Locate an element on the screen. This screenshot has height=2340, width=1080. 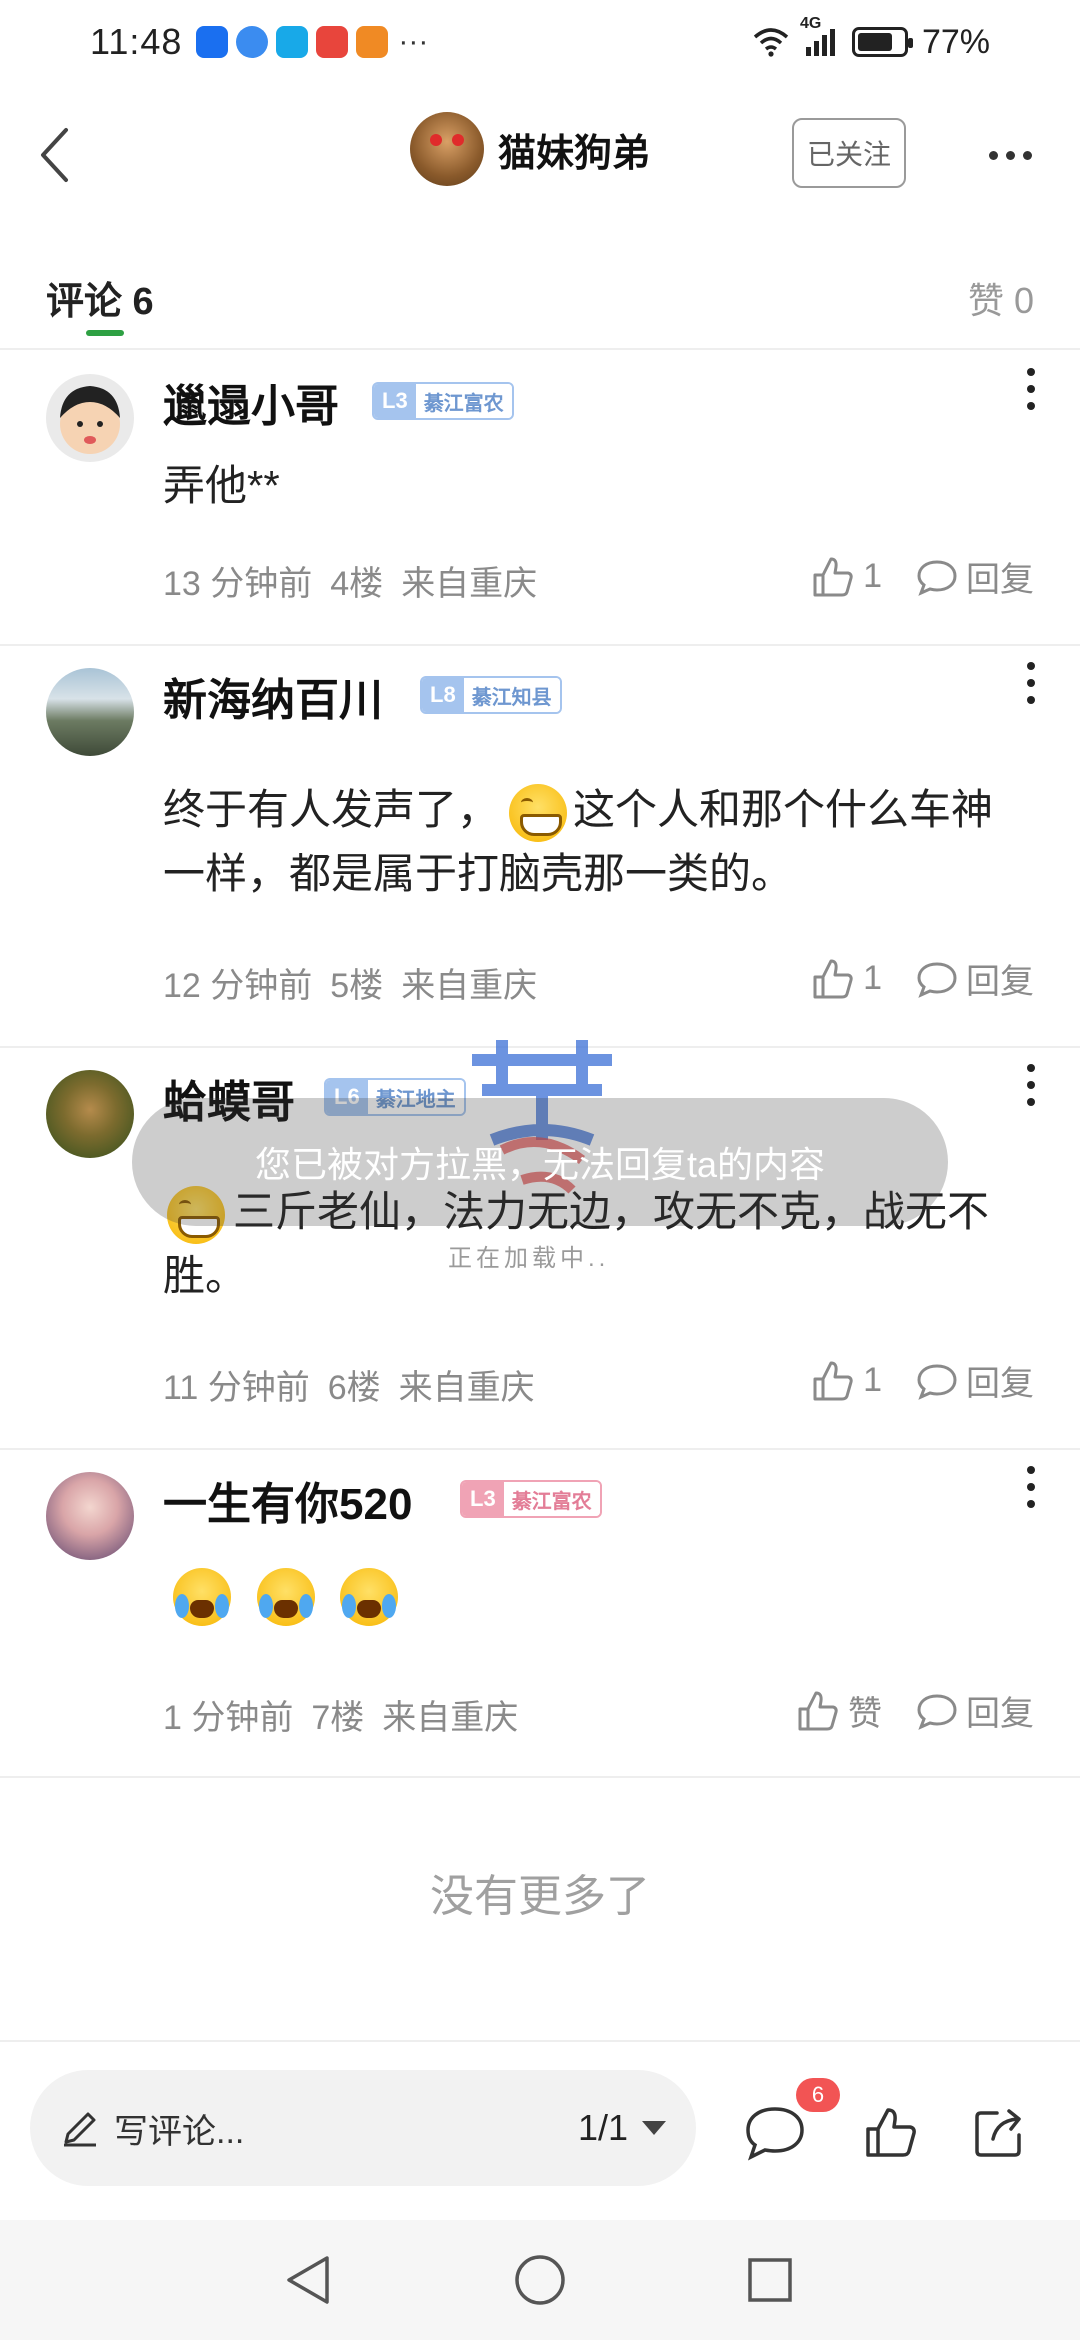
nav-back-button is located at coordinates (308, 2280).